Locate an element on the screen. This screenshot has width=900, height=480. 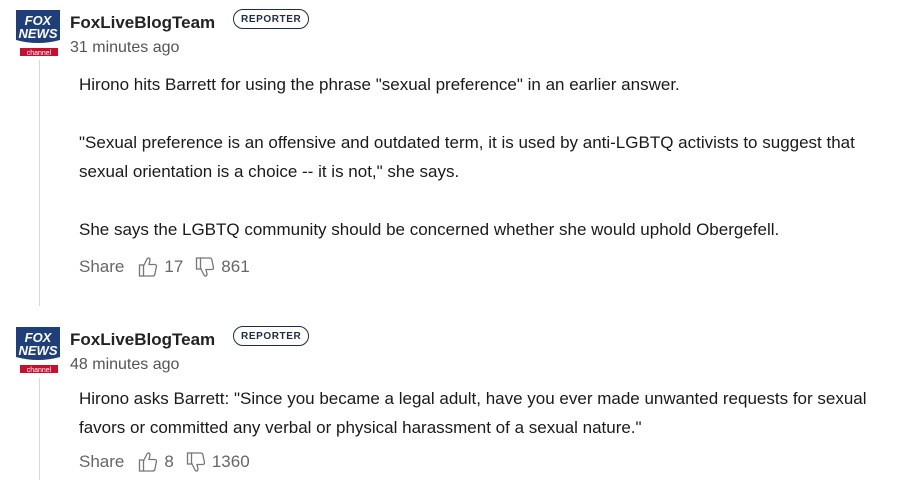
post-actions: Share 17 861 is located at coordinates (170, 267).